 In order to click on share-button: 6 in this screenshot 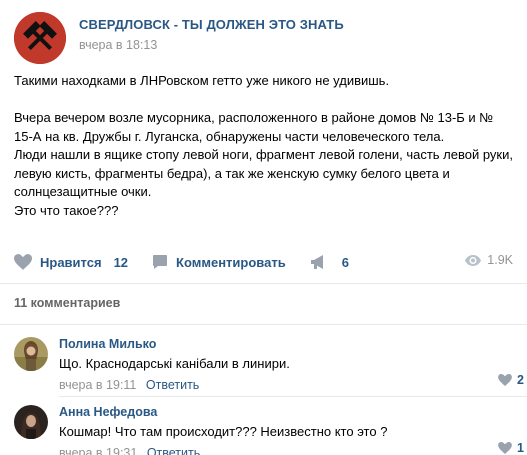, I will do `click(329, 262)`.